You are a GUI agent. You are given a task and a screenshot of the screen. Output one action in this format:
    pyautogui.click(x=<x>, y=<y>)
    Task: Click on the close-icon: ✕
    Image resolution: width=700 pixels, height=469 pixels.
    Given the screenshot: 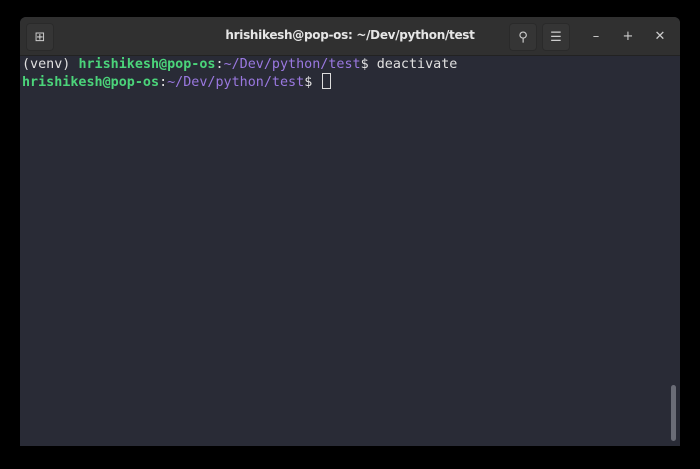 What is the action you would take?
    pyautogui.click(x=660, y=36)
    